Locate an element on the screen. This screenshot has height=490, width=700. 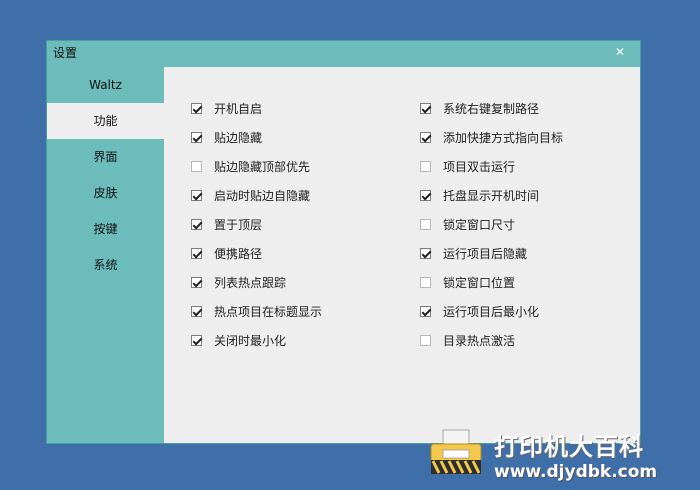
option-row: 添加快捷方式指向目标 is located at coordinates (491, 137).